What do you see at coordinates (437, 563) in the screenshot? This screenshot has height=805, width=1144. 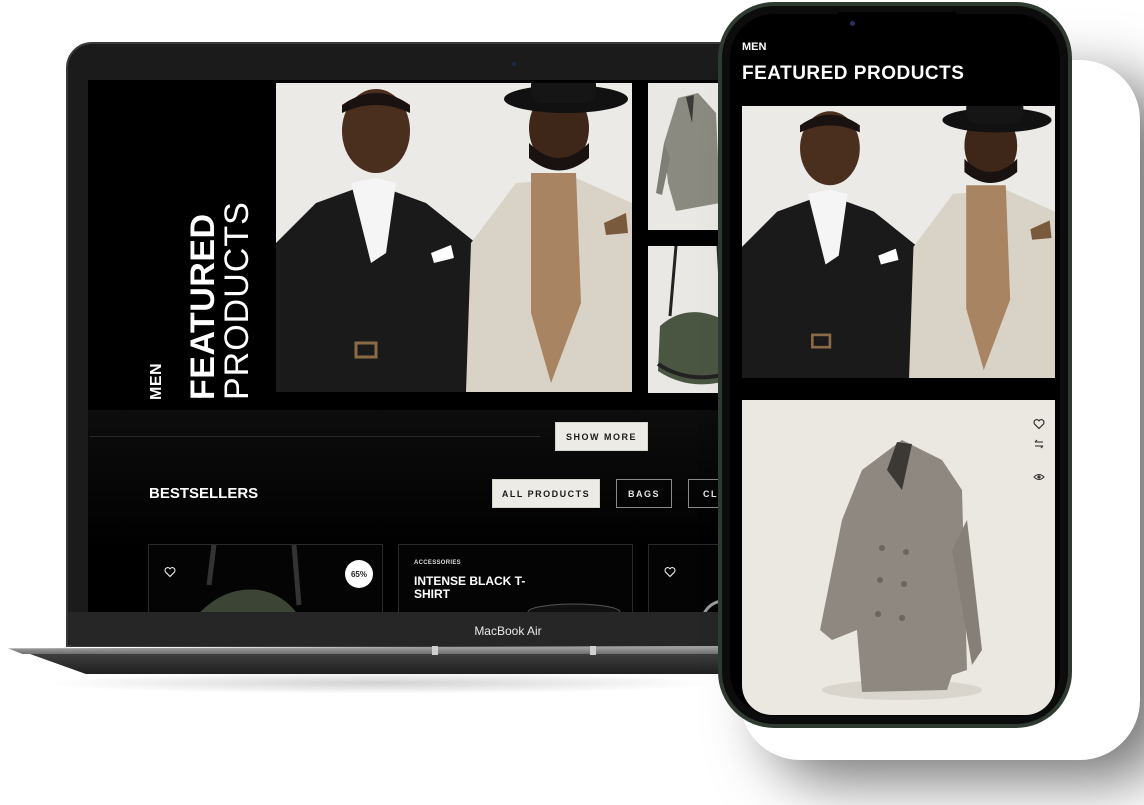 I see `product-category: ACCESSORIES` at bounding box center [437, 563].